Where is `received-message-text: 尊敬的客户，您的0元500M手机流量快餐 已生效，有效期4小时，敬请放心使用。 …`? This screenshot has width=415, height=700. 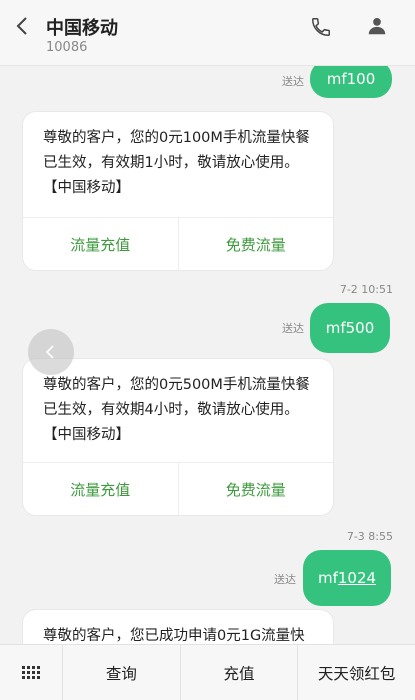
received-message-text: 尊敬的客户，您的0元500M手机流量快餐 已生效，有效期4小时，敬请放心使用。 … is located at coordinates (176, 410).